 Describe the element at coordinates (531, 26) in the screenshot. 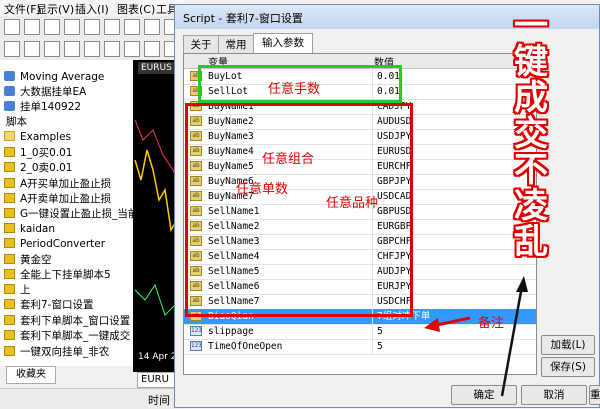

I see `slogan-char: 一` at that location.